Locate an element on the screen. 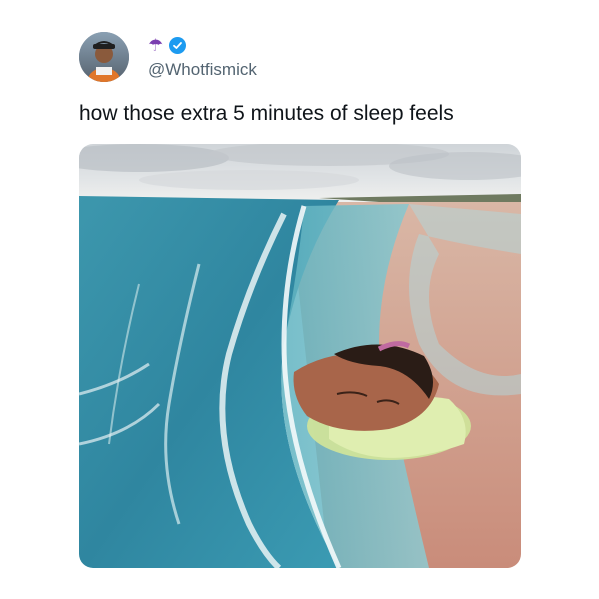  user-handle: @Whotfismick is located at coordinates (202, 70).